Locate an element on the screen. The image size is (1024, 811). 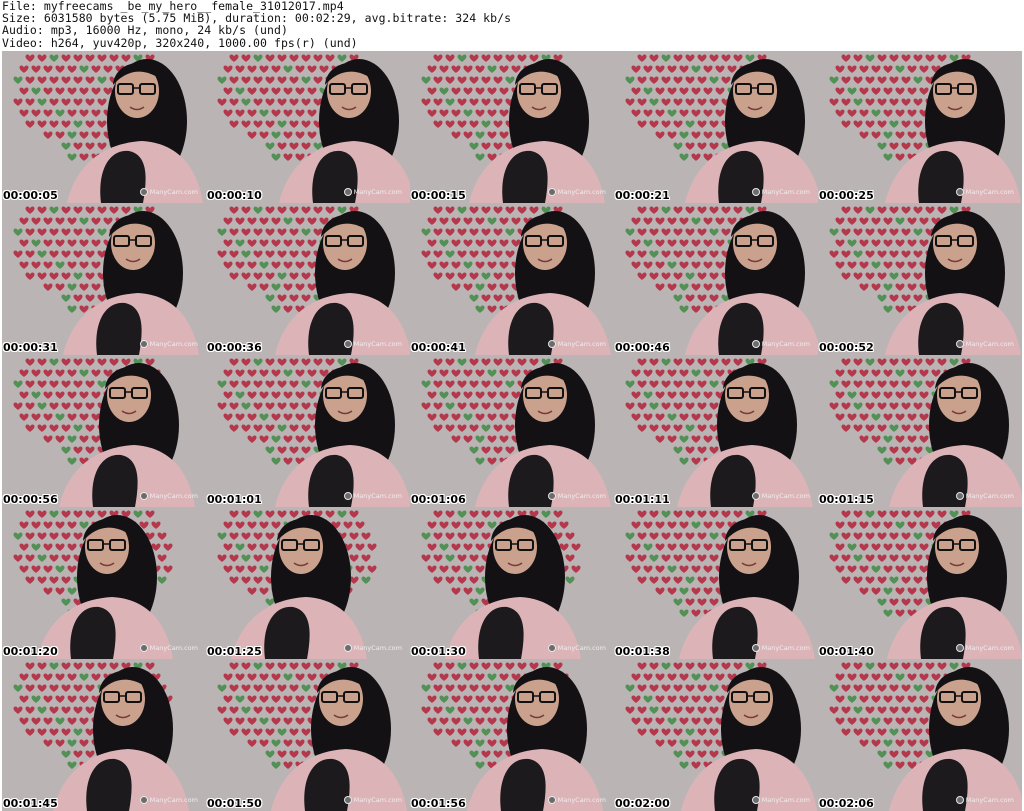
frame-timestamp: 00:01:25 is located at coordinates (234, 651).